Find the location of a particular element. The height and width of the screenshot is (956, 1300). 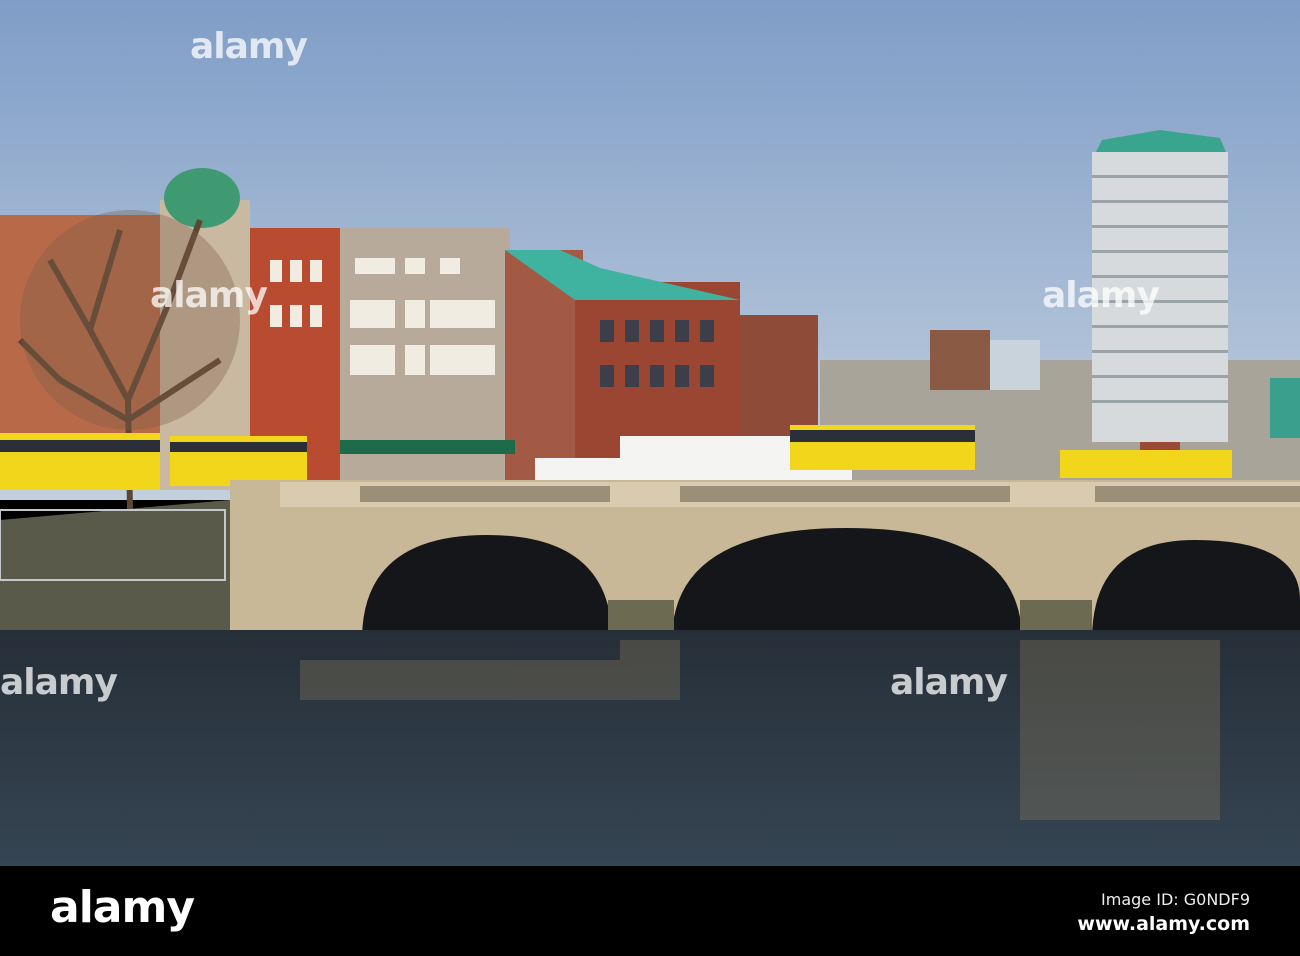

green-dome is located at coordinates (202, 198).